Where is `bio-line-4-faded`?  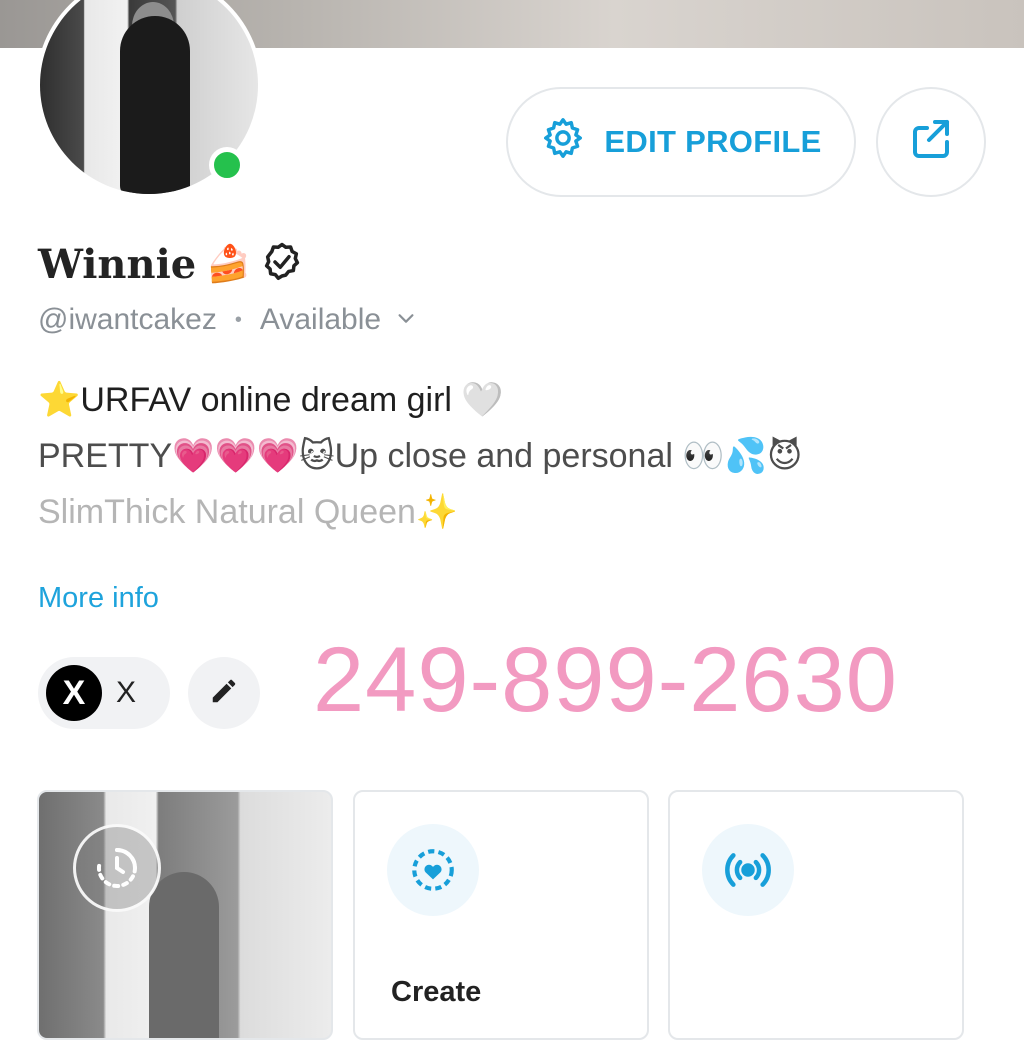 bio-line-4-faded is located at coordinates (513, 551).